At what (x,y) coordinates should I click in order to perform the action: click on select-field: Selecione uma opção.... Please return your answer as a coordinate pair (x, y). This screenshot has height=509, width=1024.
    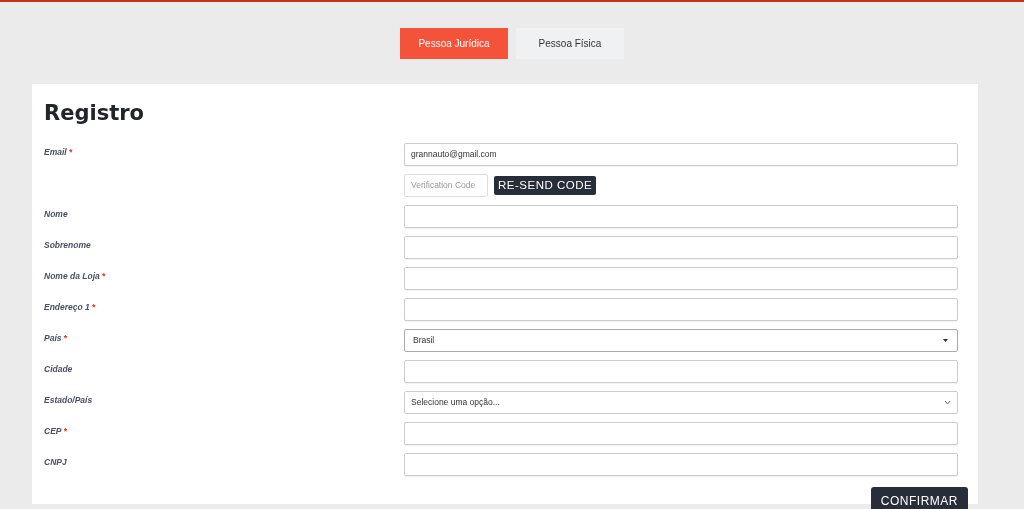
    Looking at the image, I should click on (681, 402).